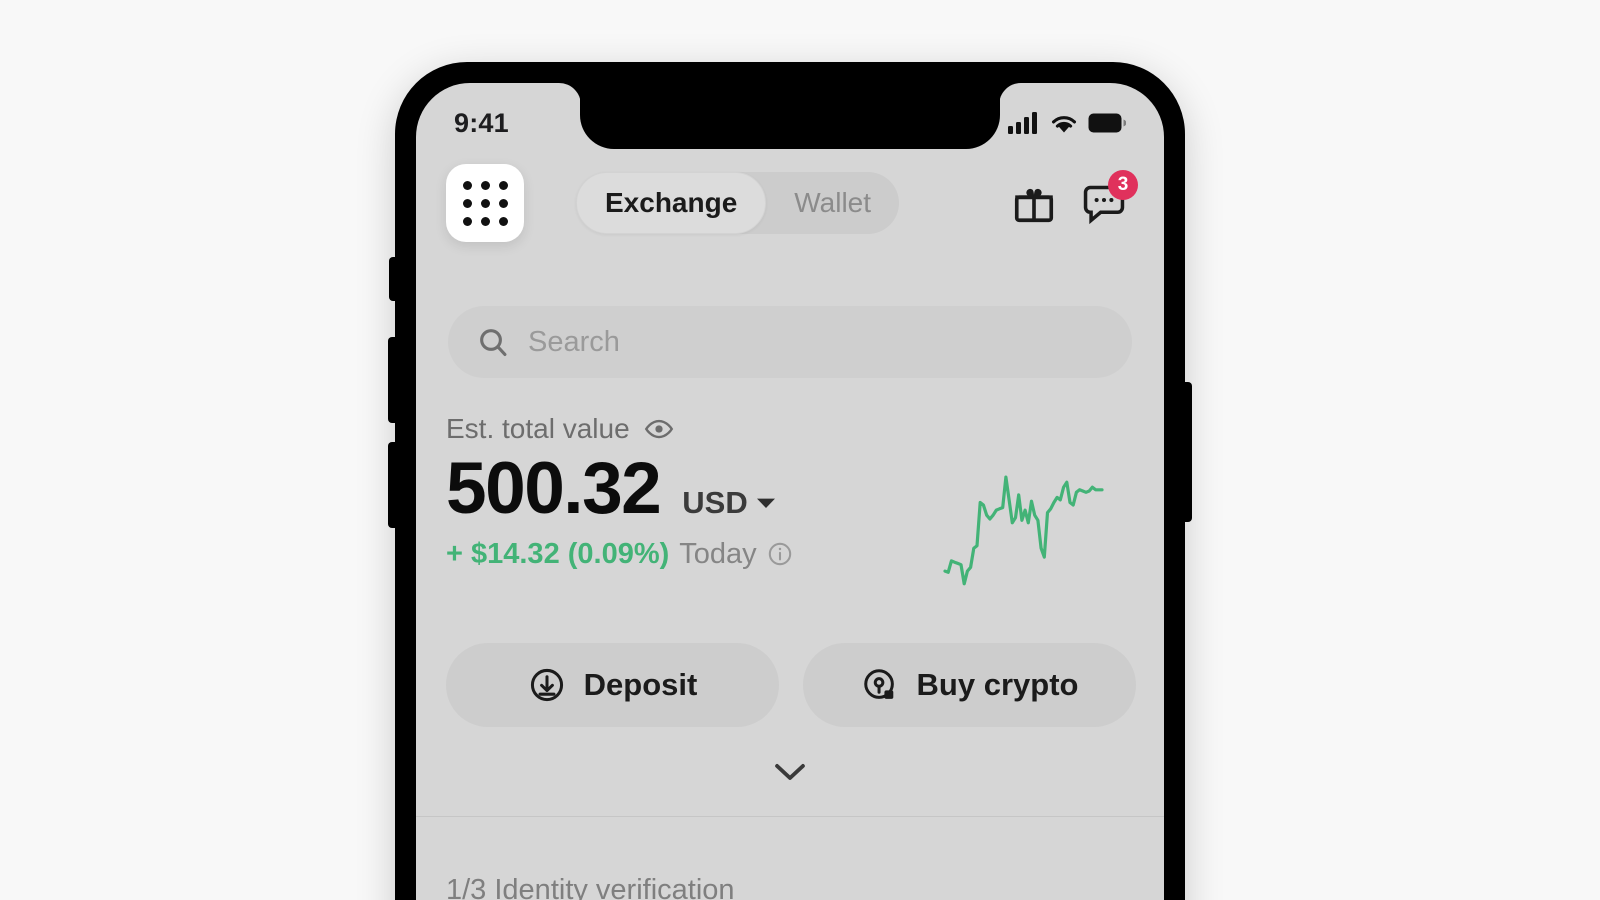 The height and width of the screenshot is (900, 1600). What do you see at coordinates (392, 380) in the screenshot?
I see `volume-up-button` at bounding box center [392, 380].